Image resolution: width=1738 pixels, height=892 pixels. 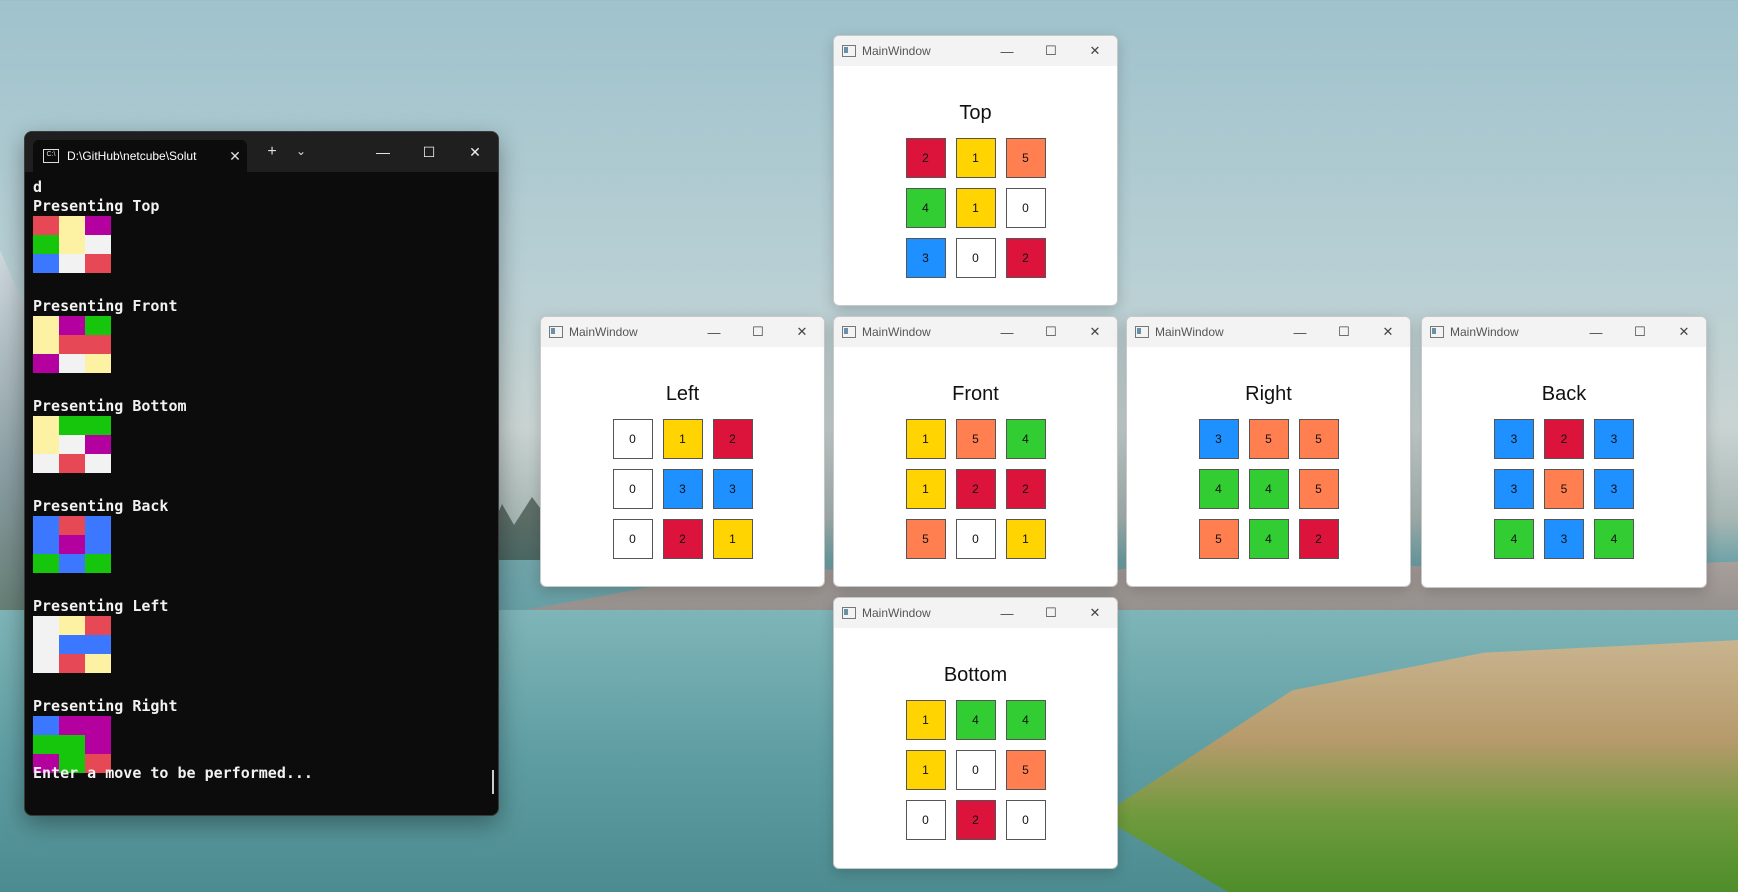 I want to click on terminal-titlebar: C:\ D:\GitHub\netcube\Solut ✕ + ⌄ — ☐ ✕, so click(x=261, y=152).